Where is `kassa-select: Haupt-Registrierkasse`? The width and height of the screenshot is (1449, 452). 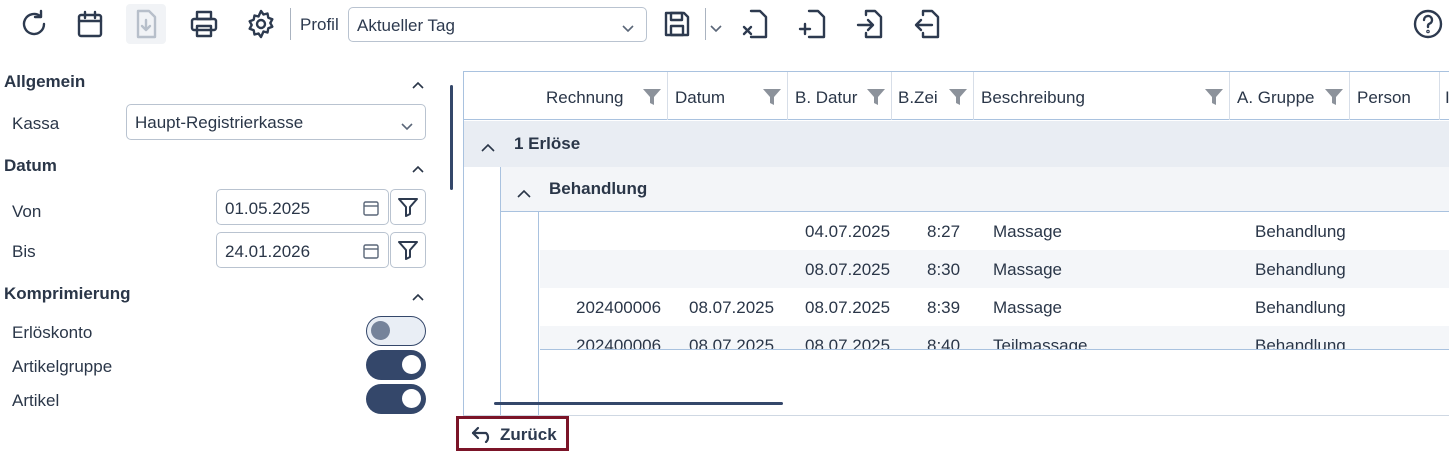 kassa-select: Haupt-Registrierkasse is located at coordinates (276, 122).